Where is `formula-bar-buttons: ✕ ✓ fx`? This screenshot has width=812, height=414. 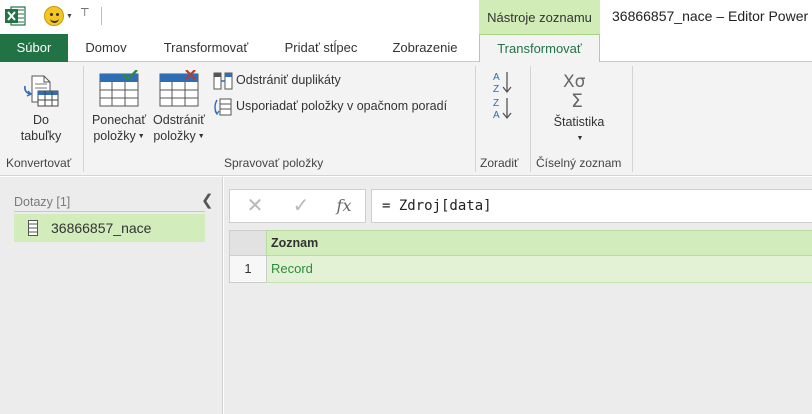
formula-bar-buttons: ✕ ✓ fx is located at coordinates (297, 206).